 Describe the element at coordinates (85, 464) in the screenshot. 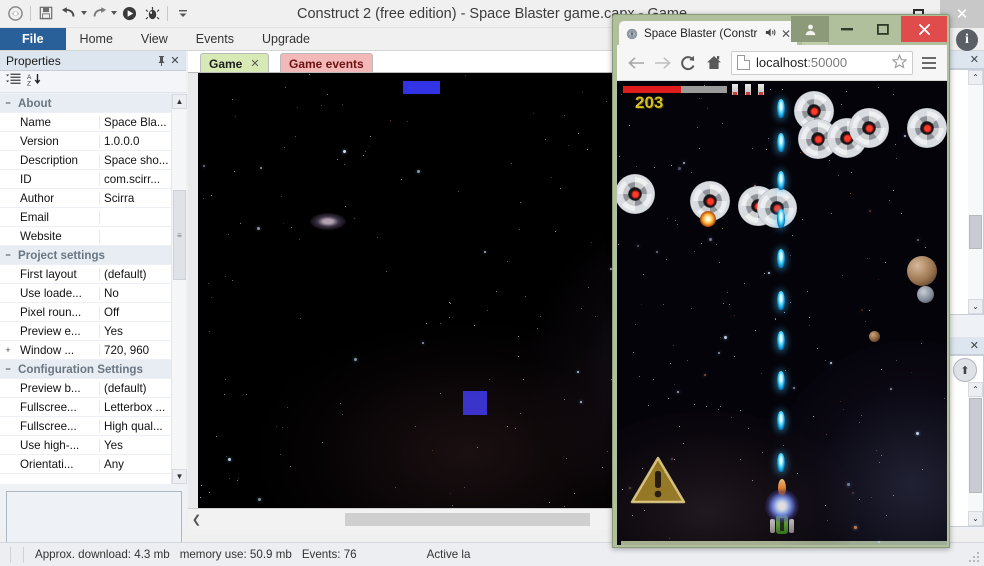

I see `property-row: Orientati... Any` at that location.